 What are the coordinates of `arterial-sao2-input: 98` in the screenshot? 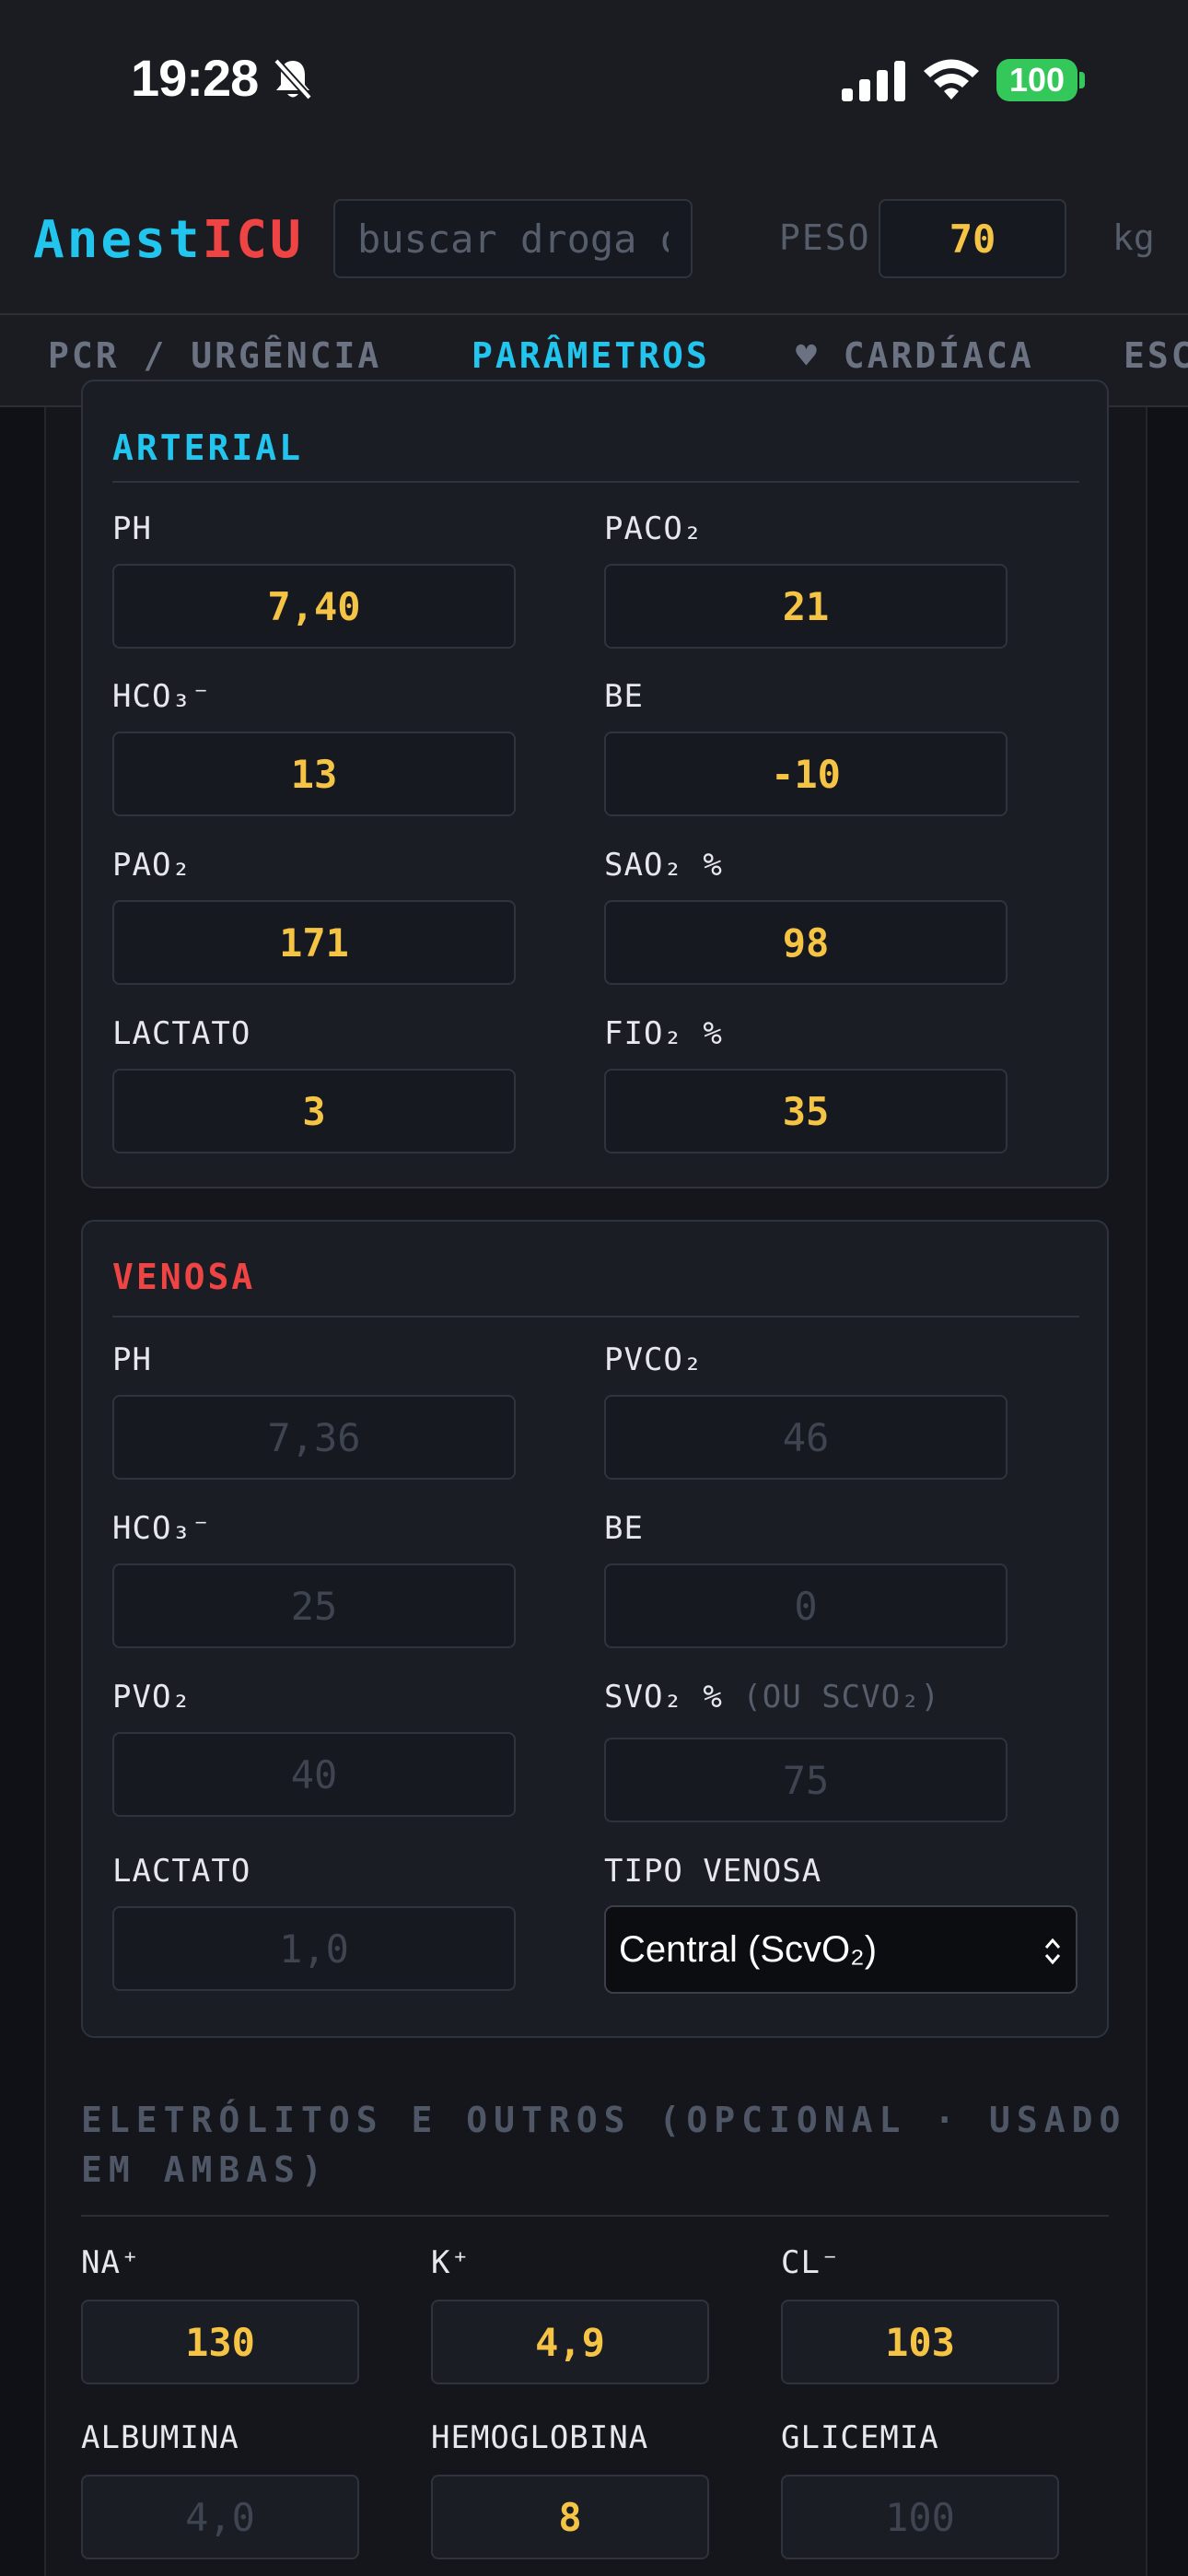 It's located at (805, 942).